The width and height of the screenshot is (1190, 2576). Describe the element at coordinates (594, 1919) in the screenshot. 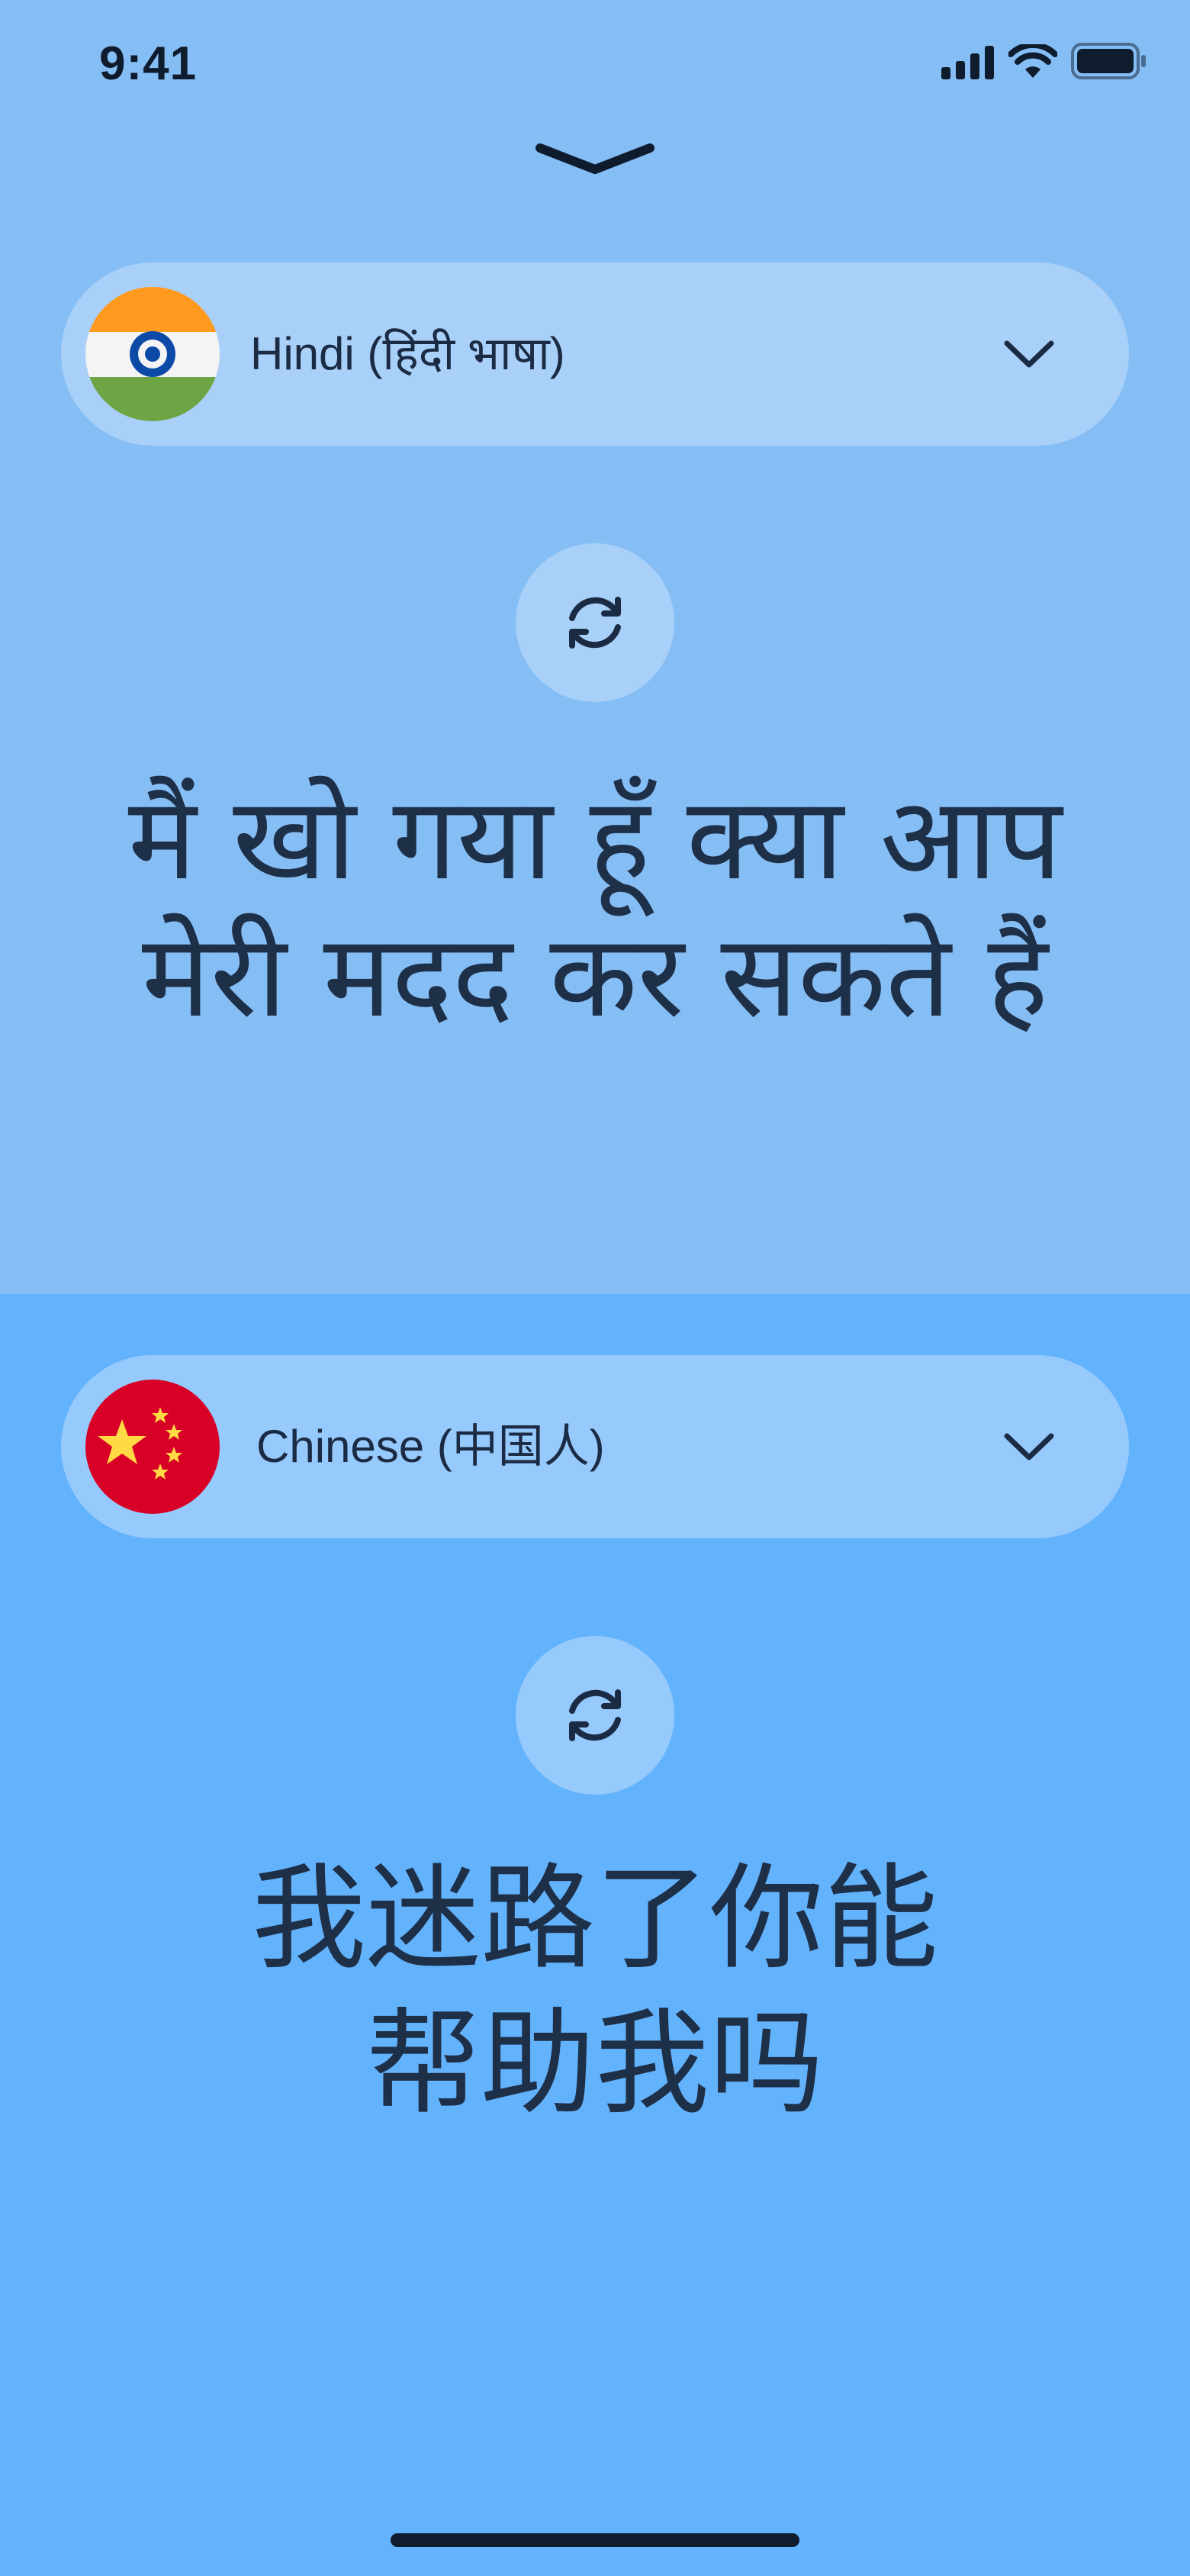

I see `target-phrase-line: 我迷路了你能` at that location.